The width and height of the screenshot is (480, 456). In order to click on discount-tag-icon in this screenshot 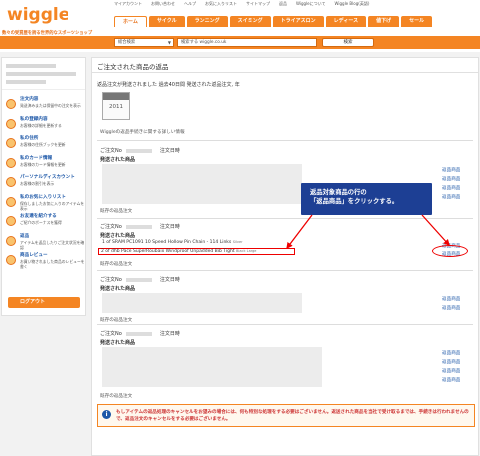, I will do `click(11, 182)`.